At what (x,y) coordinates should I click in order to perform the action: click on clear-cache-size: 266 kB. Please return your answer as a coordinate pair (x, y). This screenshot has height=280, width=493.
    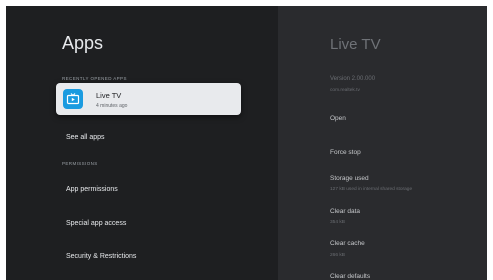
    Looking at the image, I should click on (337, 255).